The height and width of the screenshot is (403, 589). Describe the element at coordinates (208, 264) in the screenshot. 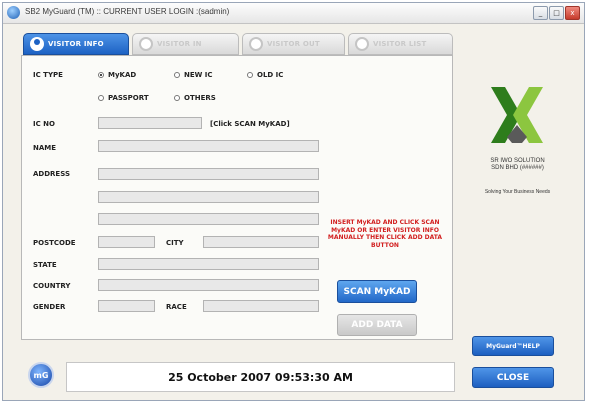

I see `state-field` at that location.